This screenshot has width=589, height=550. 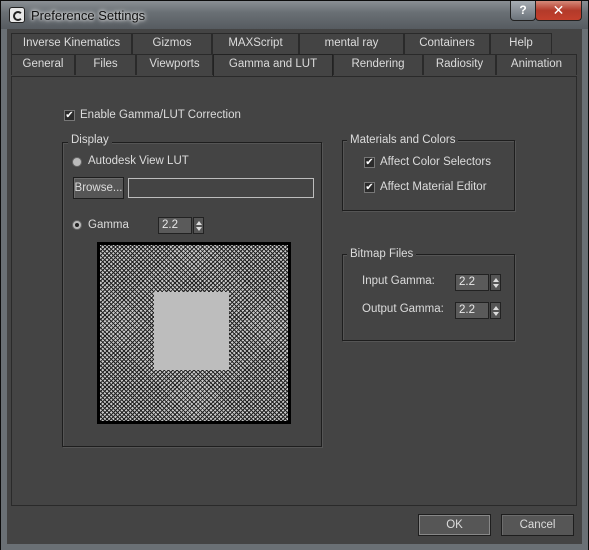 I want to click on tab-inverse-kinematics: Inverse Kinematics, so click(x=71, y=43).